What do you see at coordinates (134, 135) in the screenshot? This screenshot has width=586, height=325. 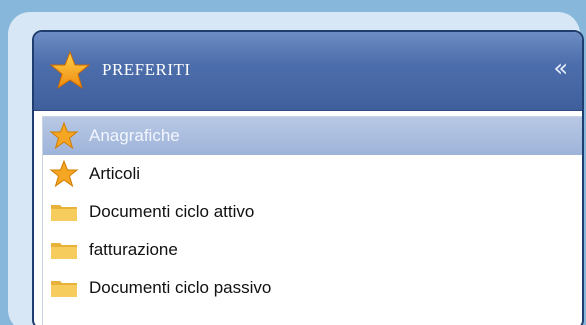 I see `list-item-label: Anagrafiche` at bounding box center [134, 135].